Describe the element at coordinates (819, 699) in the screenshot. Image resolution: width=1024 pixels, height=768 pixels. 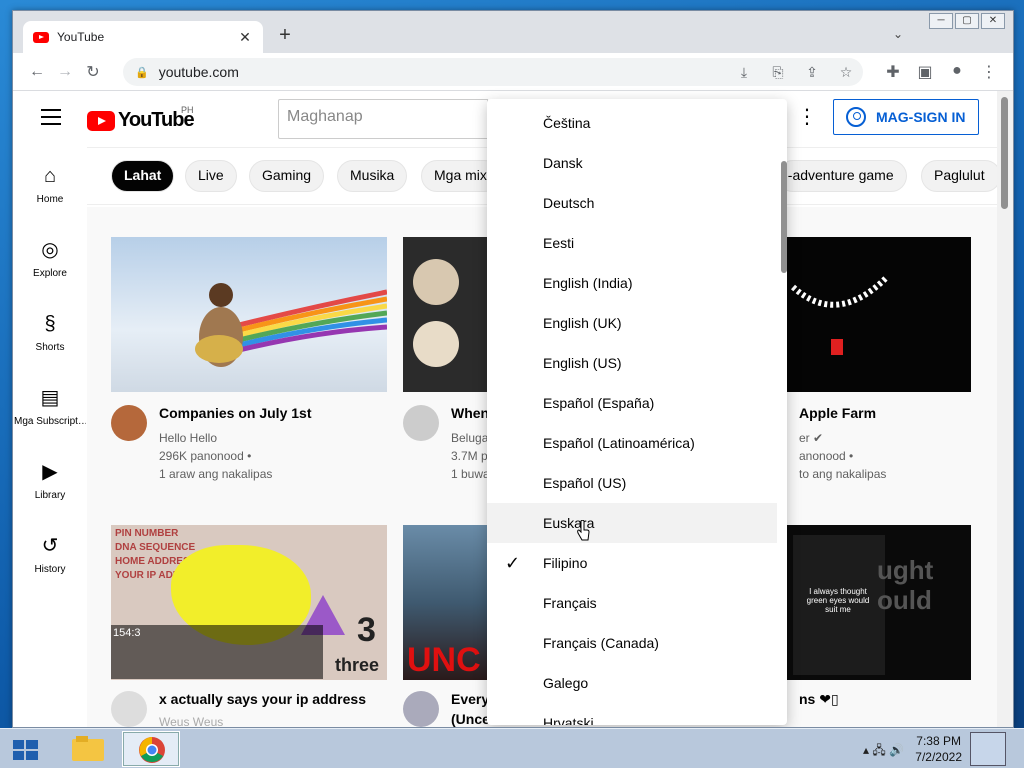
I see `video-title: ns ❤▯` at that location.